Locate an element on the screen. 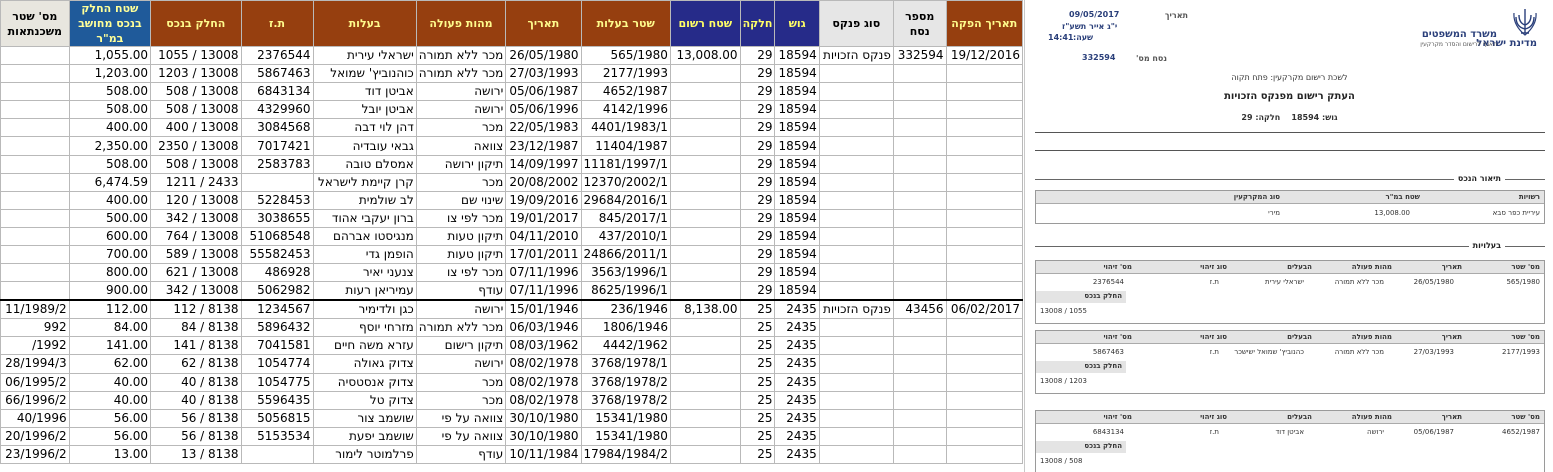 This screenshot has height=472, width=1553. cell-date: 08/02/1978 is located at coordinates (543, 400).